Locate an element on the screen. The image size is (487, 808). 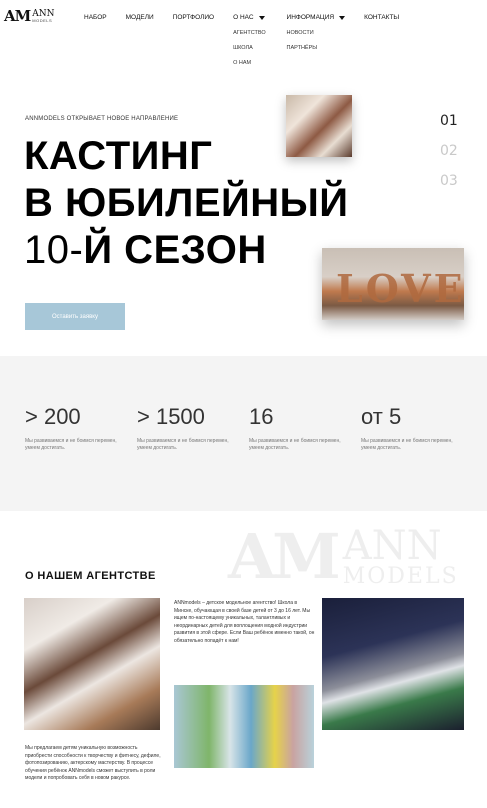
watermark-wordmark: ANN MODELS is located at coordinates (401, 557).